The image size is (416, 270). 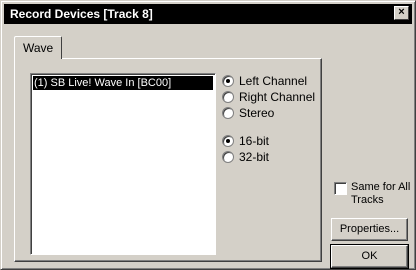 I want to click on radio-label: Stereo, so click(x=257, y=113).